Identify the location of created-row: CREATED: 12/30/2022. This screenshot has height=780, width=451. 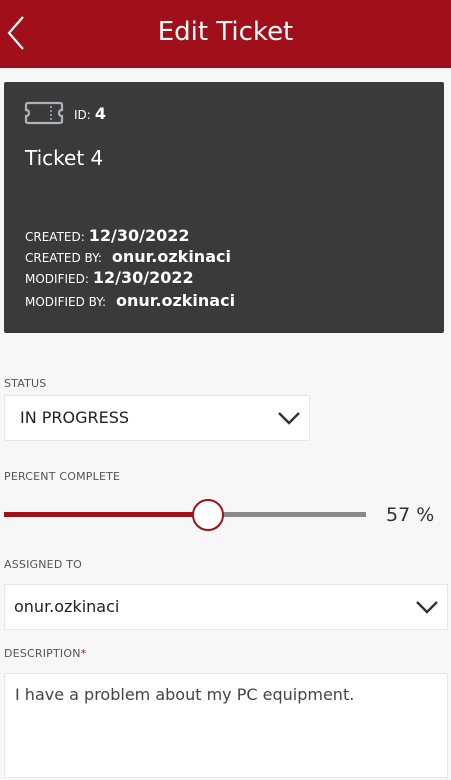
(107, 236).